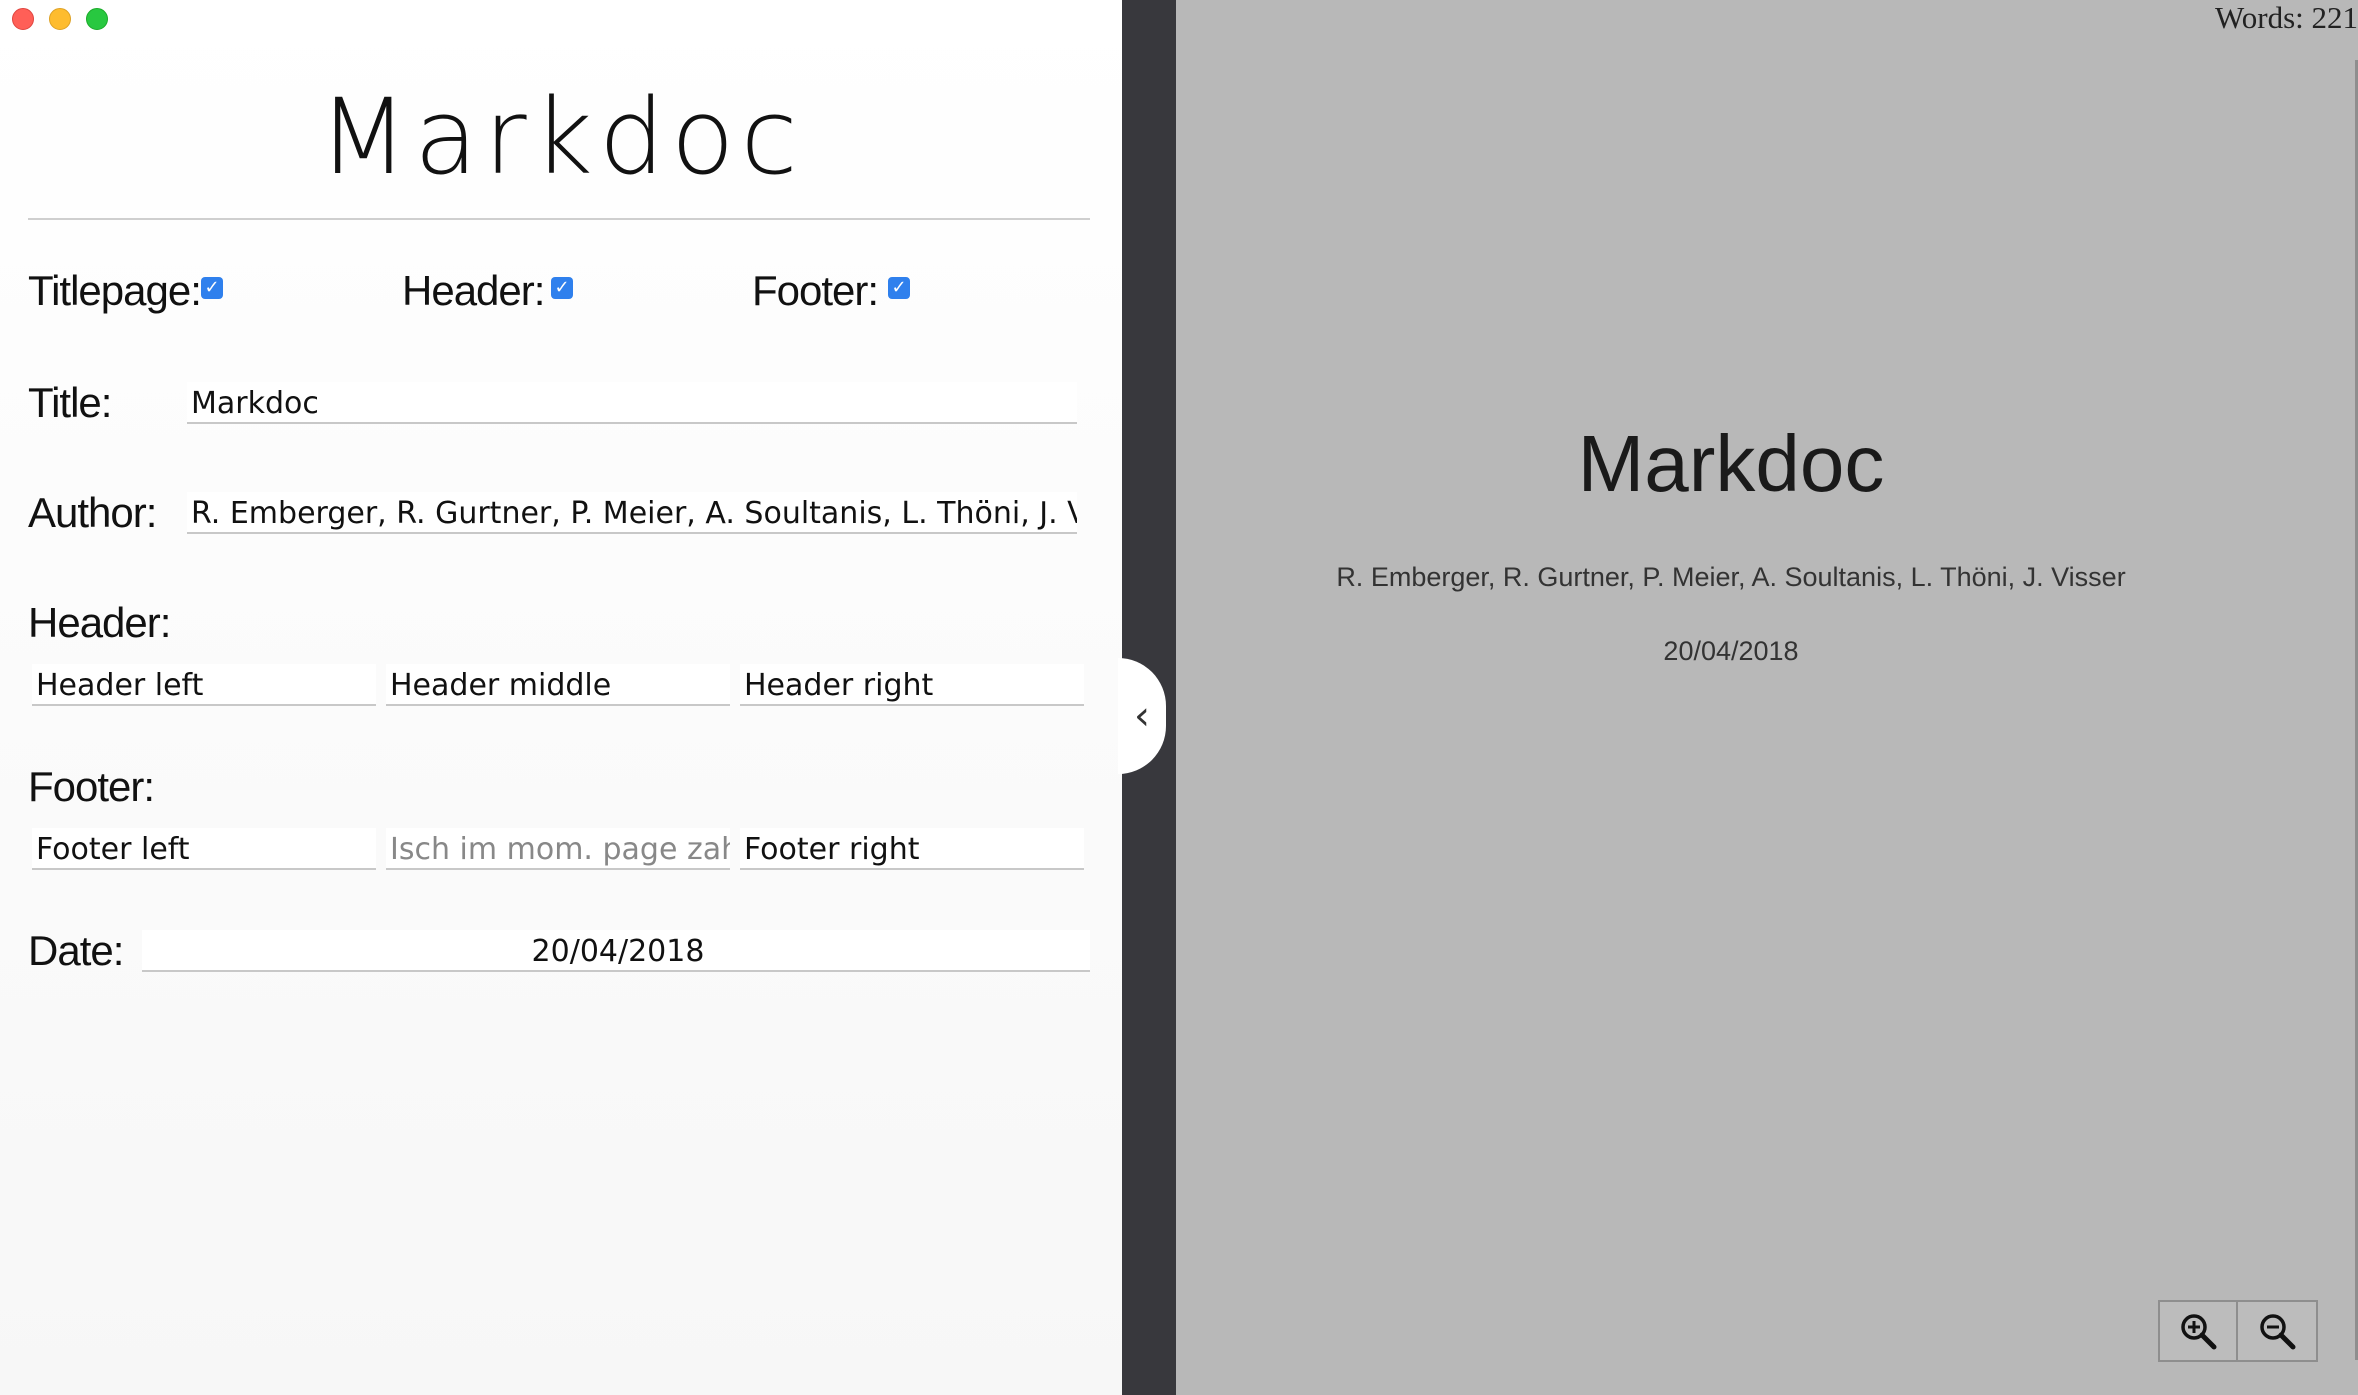 This screenshot has height=1395, width=2358. What do you see at coordinates (204, 849) in the screenshot?
I see `footer-left-input: Footer left` at bounding box center [204, 849].